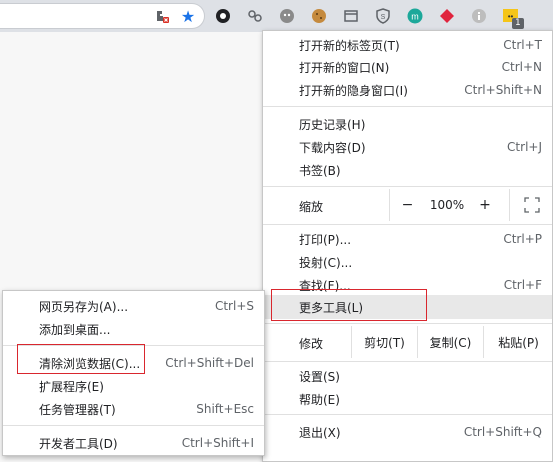 This screenshot has height=462, width=553. Describe the element at coordinates (188, 16) in the screenshot. I see `bookmark-star-icon: ★` at that location.